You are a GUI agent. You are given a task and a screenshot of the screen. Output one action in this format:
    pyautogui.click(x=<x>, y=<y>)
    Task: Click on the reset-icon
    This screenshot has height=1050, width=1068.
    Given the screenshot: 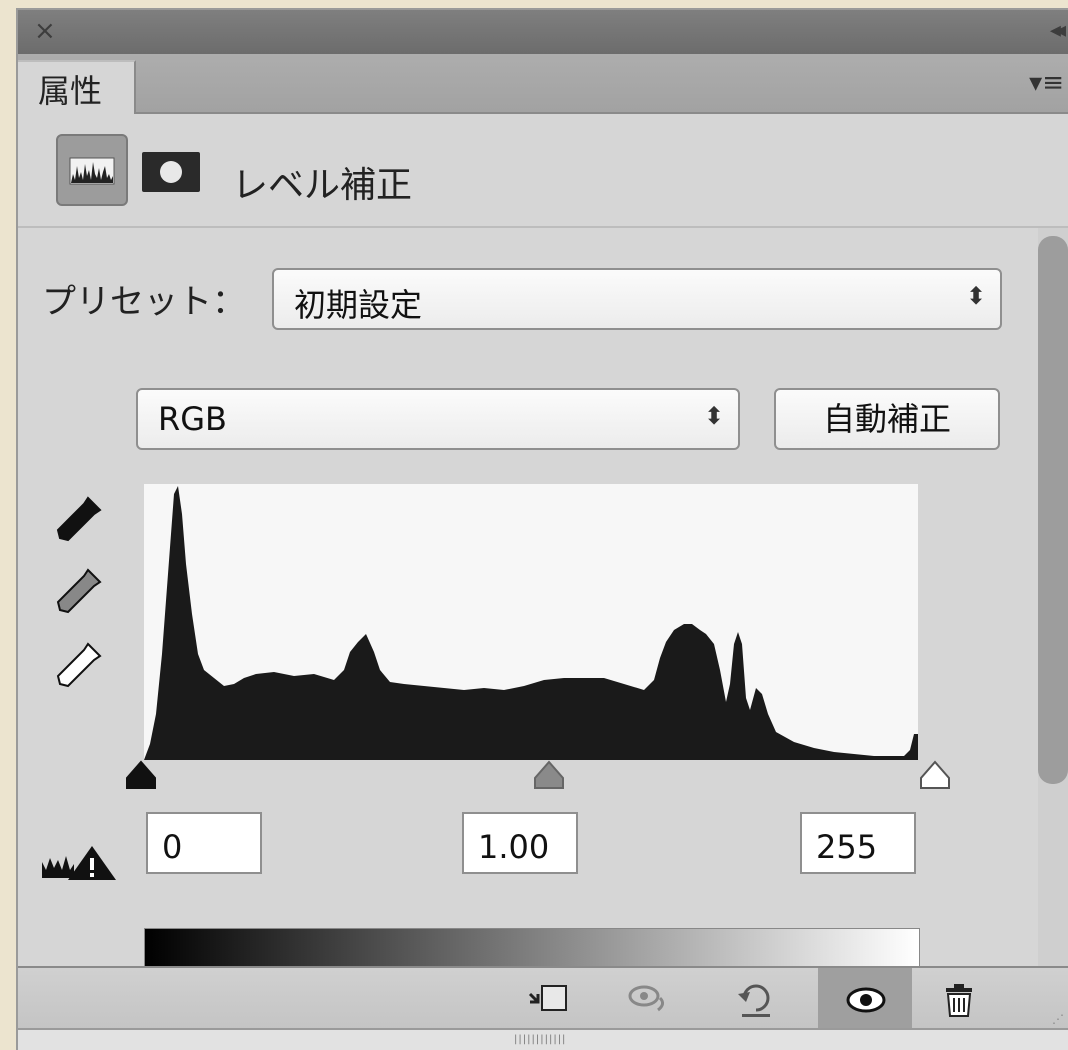 What is the action you would take?
    pyautogui.click(x=756, y=999)
    